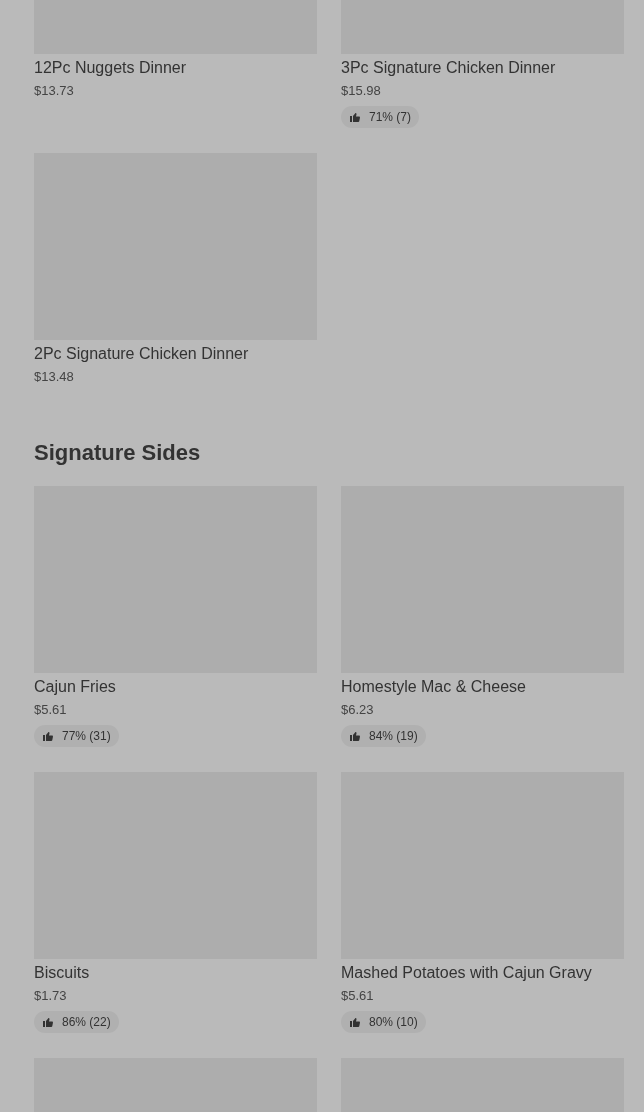 The image size is (644, 1112). I want to click on item-price: $13.48, so click(54, 377).